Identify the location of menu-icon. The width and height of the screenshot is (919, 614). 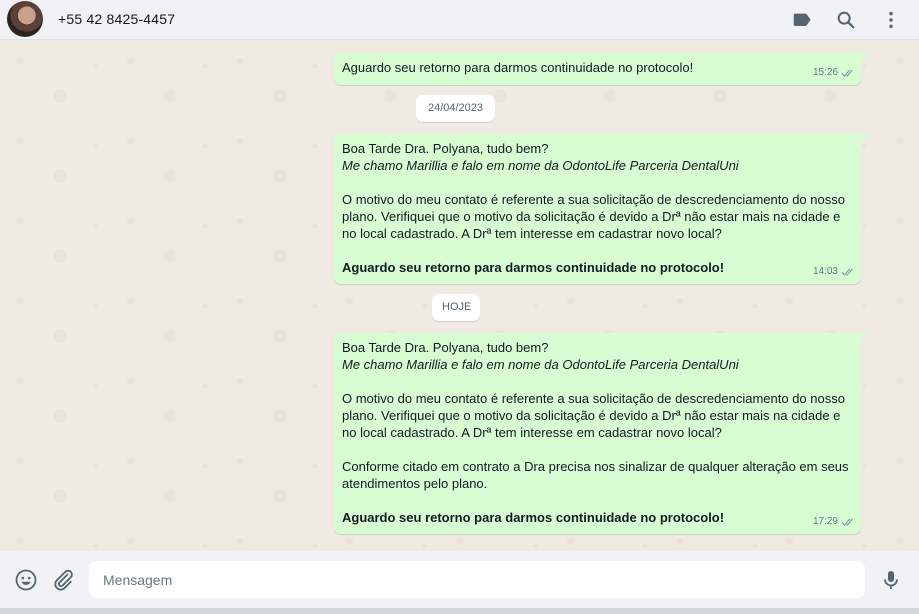
(891, 20).